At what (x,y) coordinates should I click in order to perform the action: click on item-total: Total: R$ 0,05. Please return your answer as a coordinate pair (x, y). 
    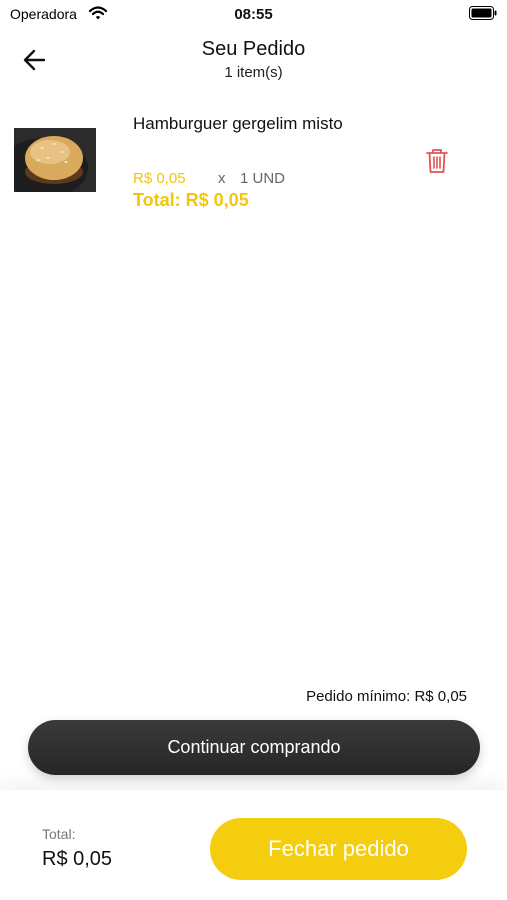
    Looking at the image, I should click on (191, 200).